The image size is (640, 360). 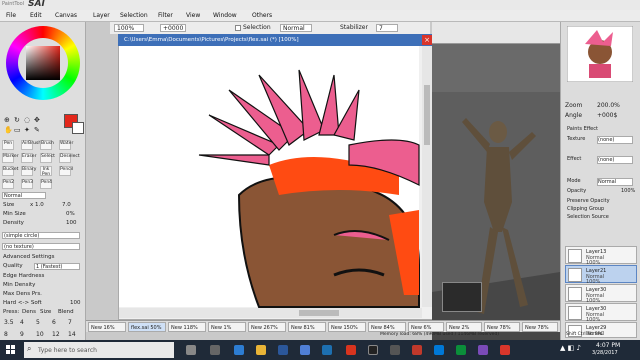 What do you see at coordinates (66, 15) in the screenshot?
I see `menu-canvas: Canvas` at bounding box center [66, 15].